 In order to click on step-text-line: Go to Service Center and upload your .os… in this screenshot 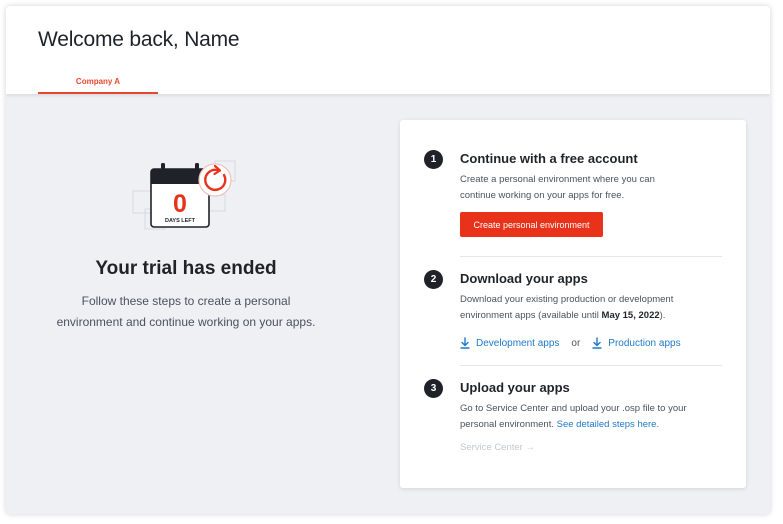, I will do `click(573, 408)`.